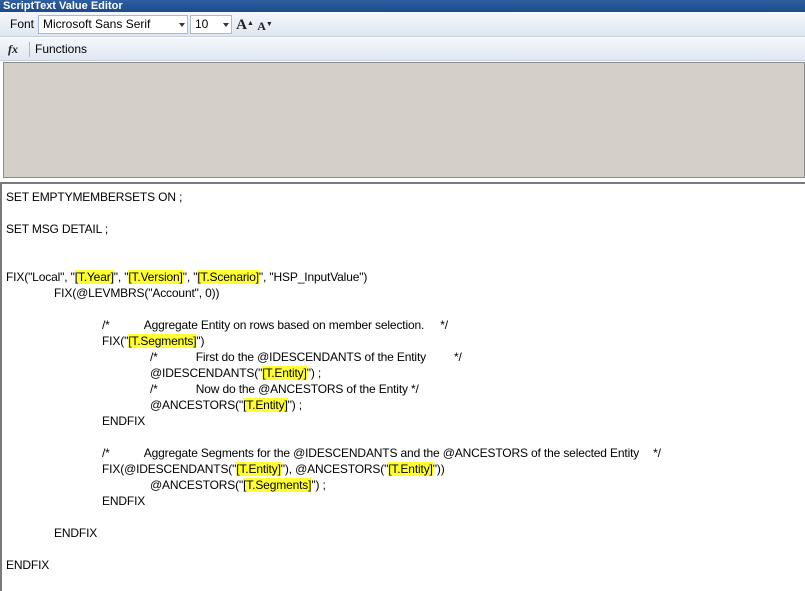 The width and height of the screenshot is (805, 591). What do you see at coordinates (94, 197) in the screenshot?
I see `code-line: SET EMPTYMEMBERSETS ON ;` at bounding box center [94, 197].